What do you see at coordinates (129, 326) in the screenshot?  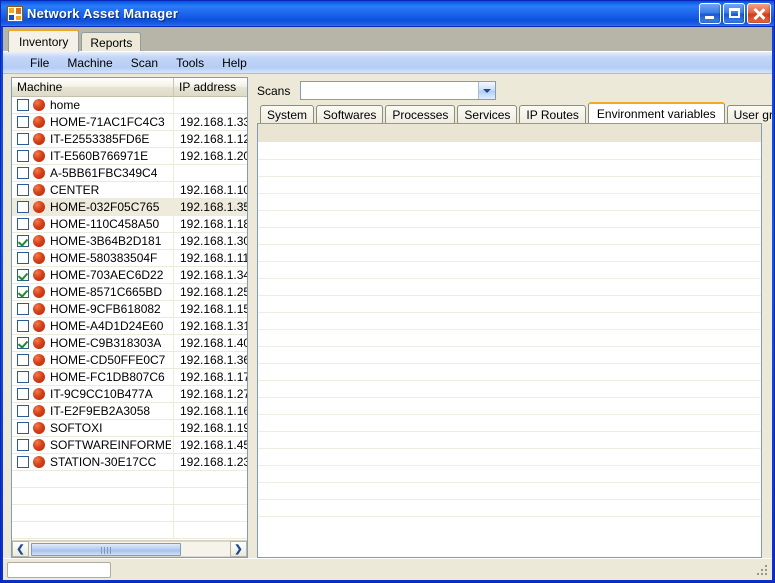 I see `machine-row: HOME-A4D1D24E60 192.168.1.31` at bounding box center [129, 326].